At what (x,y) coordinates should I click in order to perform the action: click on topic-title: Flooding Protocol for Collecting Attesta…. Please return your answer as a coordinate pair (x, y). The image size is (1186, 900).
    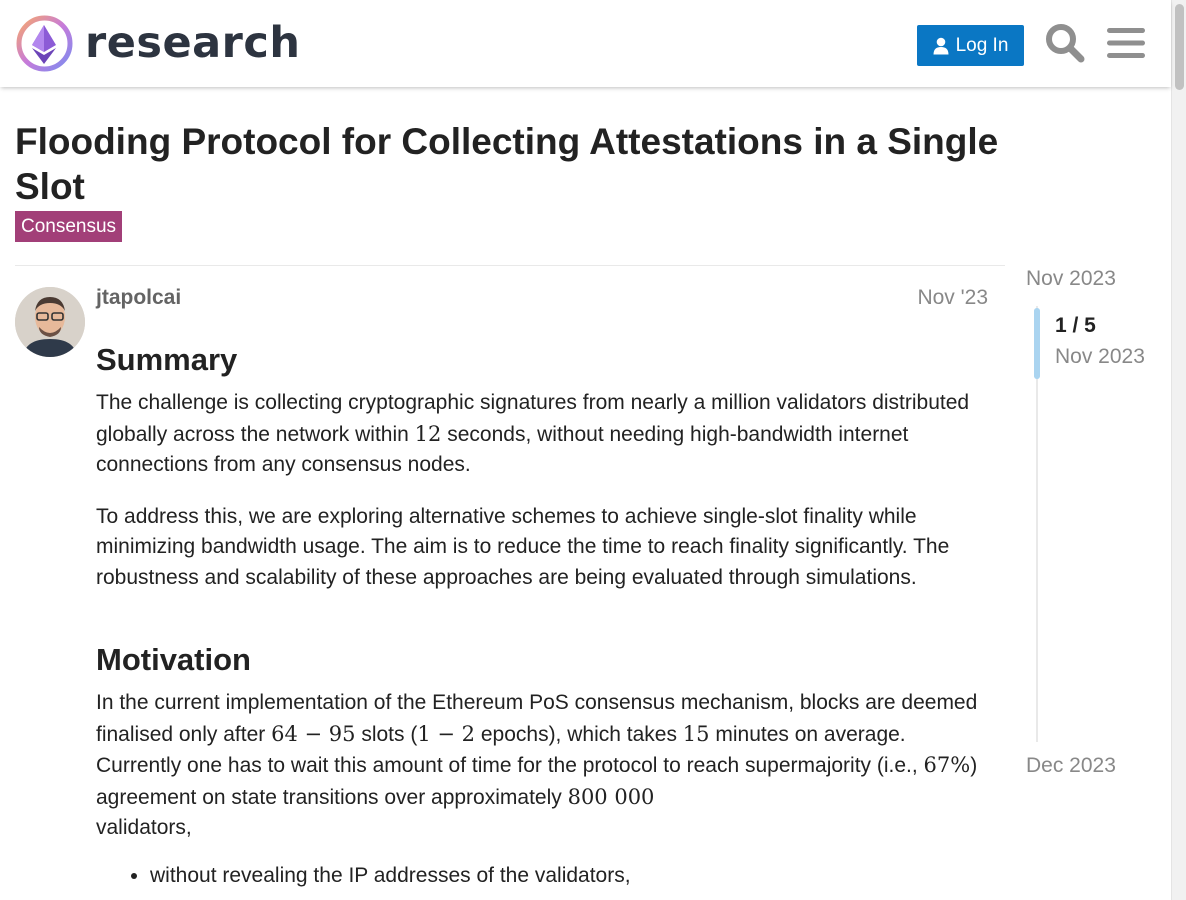
    Looking at the image, I should click on (535, 164).